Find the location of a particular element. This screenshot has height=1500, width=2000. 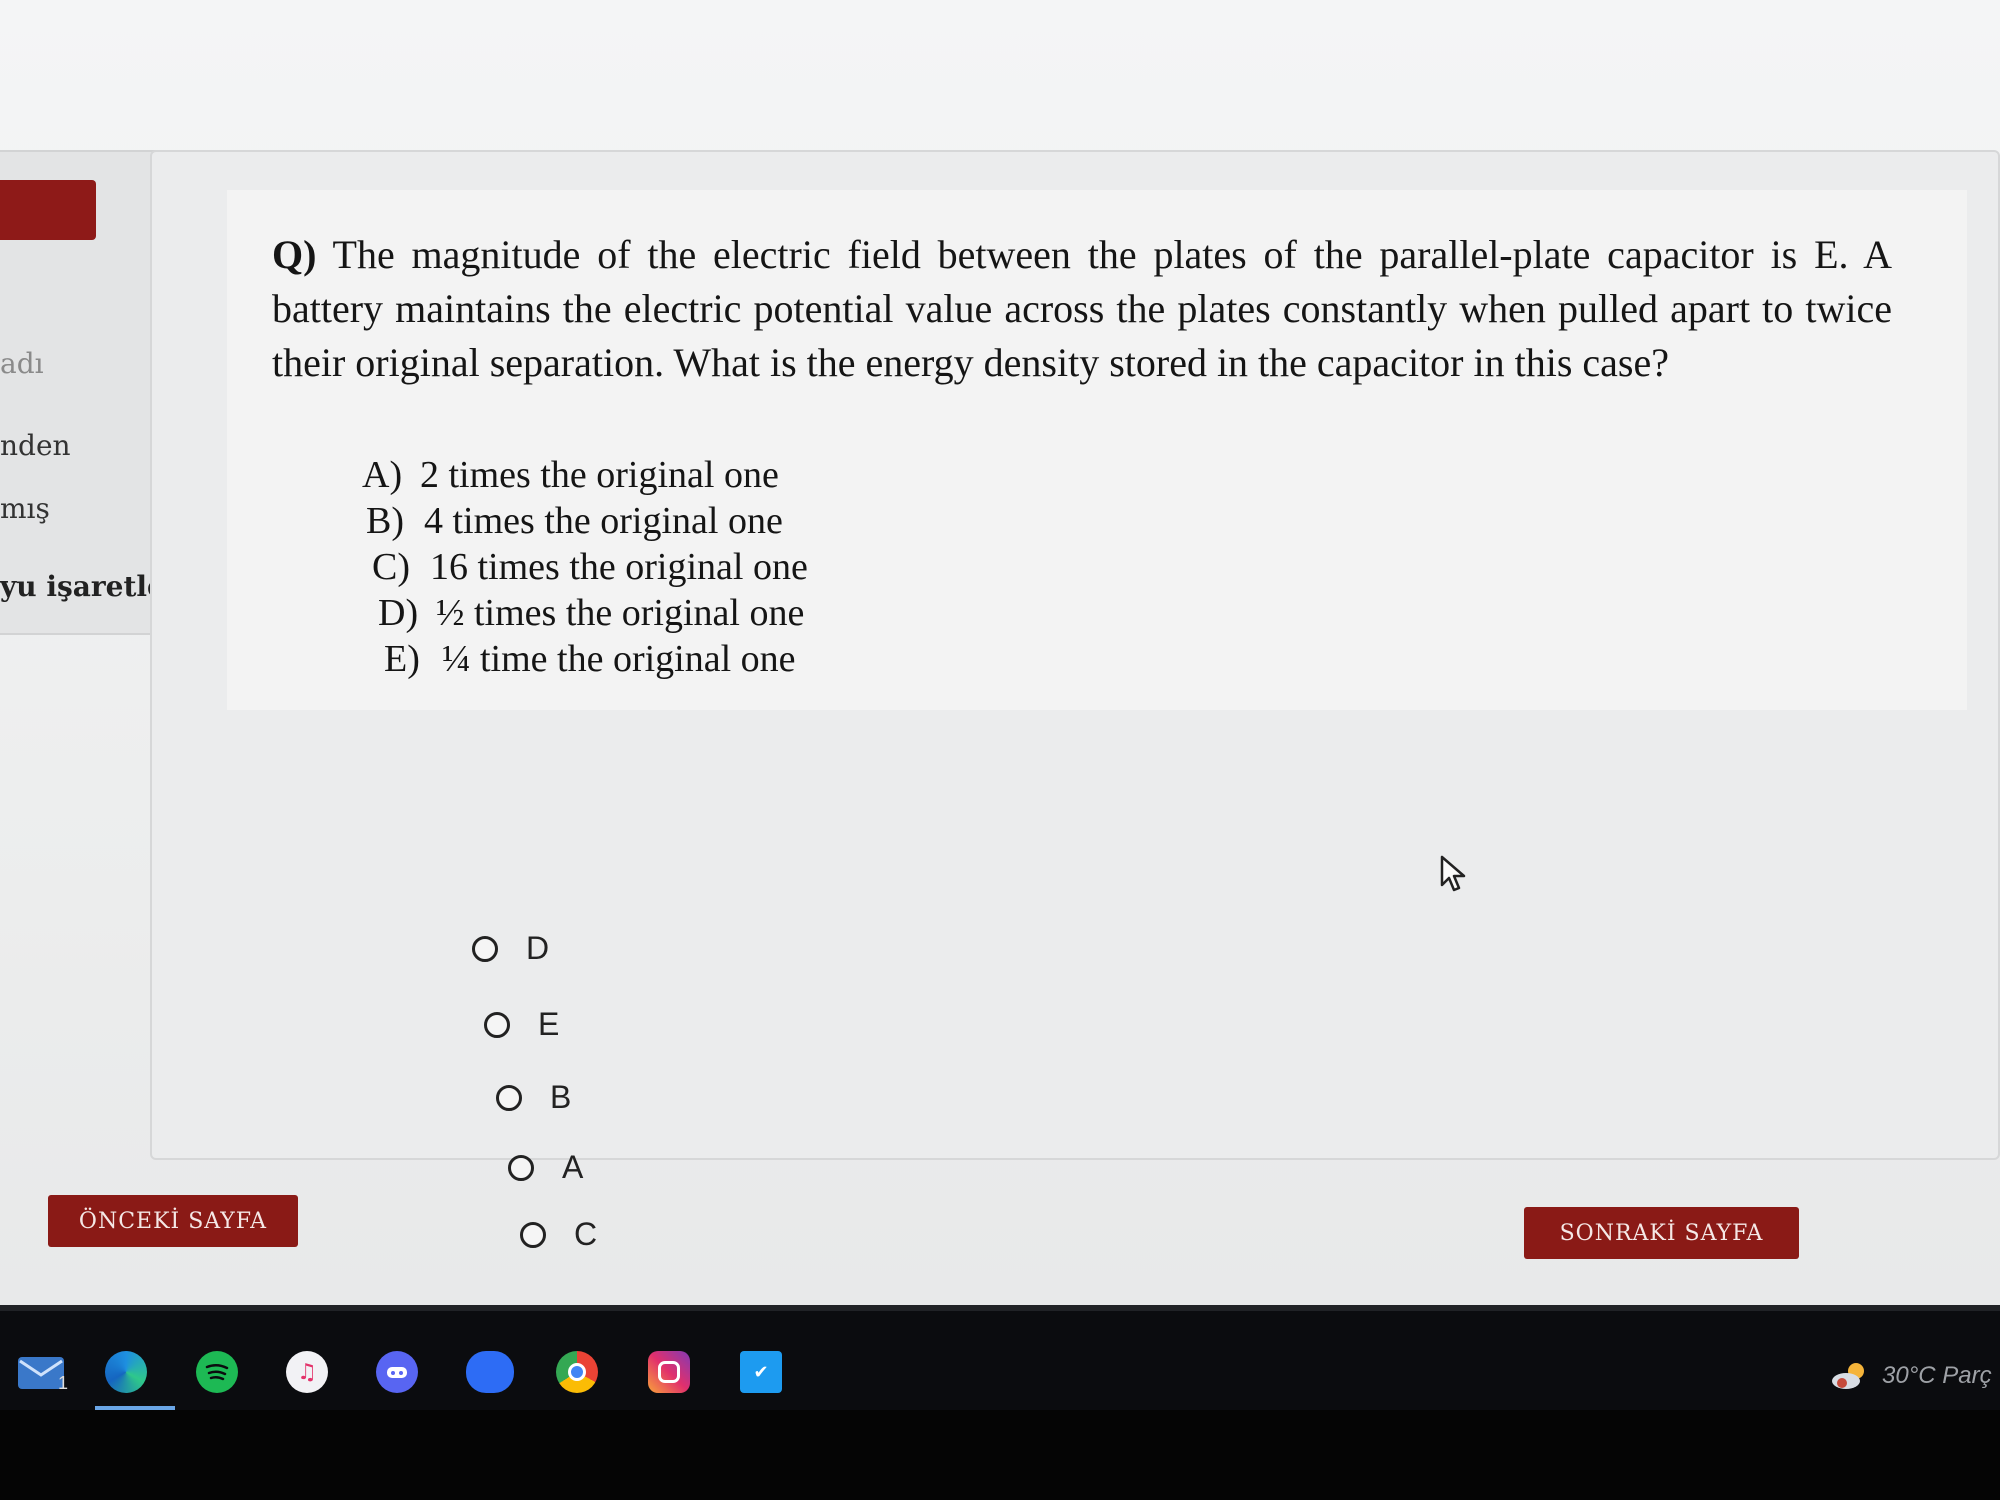

sidebar-item-name: adı is located at coordinates (22, 363).